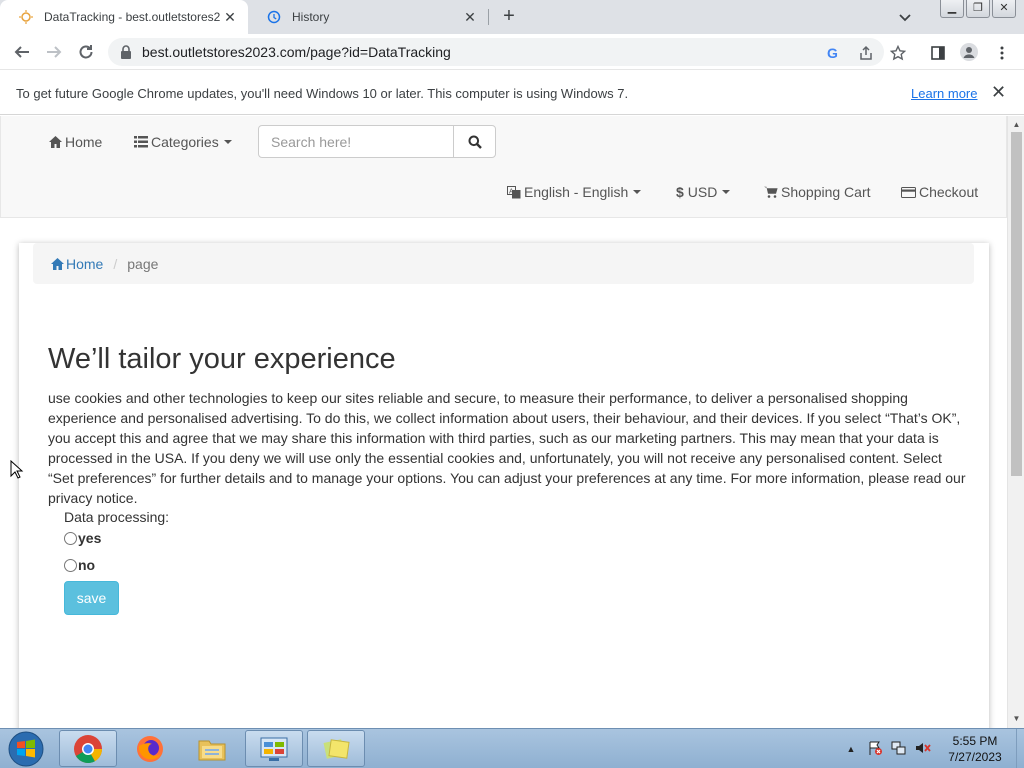 The width and height of the screenshot is (1024, 768). Describe the element at coordinates (512, 748) in the screenshot. I see `windows-taskbar: ▲ 5:55 PM 7/27/2023` at that location.